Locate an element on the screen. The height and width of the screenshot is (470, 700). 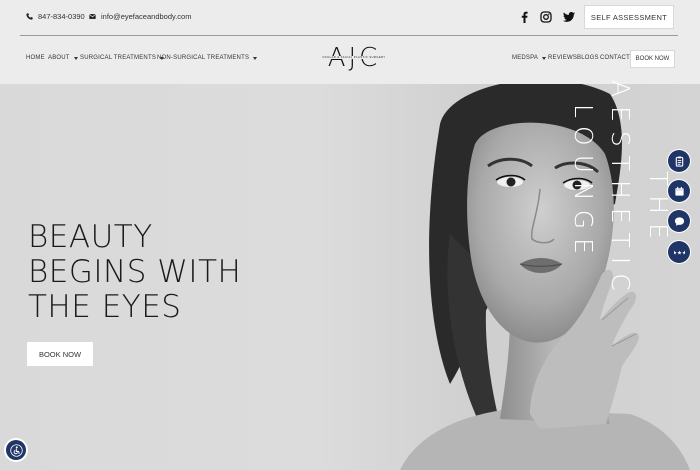
side-chat-button is located at coordinates (679, 221).